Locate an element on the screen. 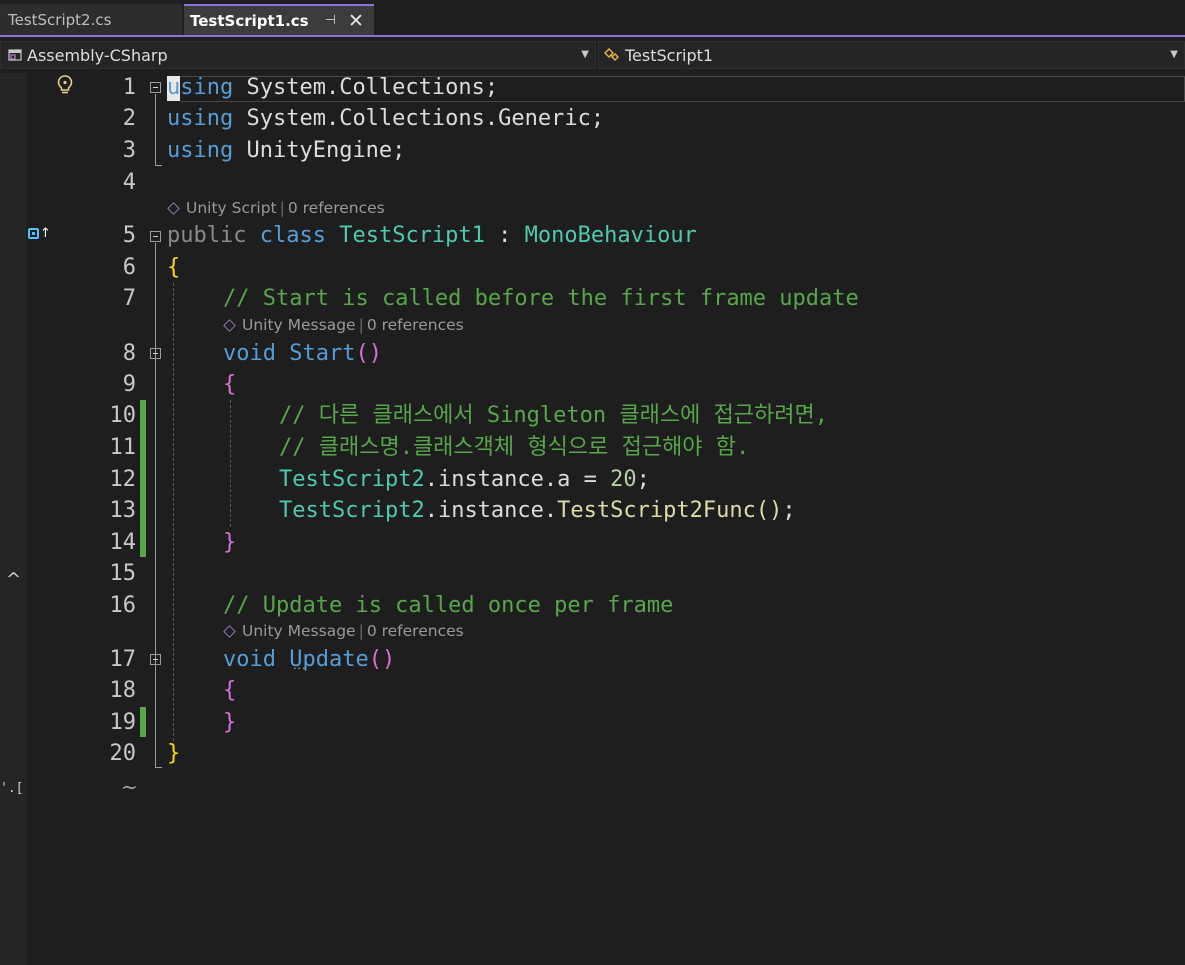 This screenshot has height=965, width=1185. codelens-class: Unity Script | 0 references is located at coordinates (276, 208).